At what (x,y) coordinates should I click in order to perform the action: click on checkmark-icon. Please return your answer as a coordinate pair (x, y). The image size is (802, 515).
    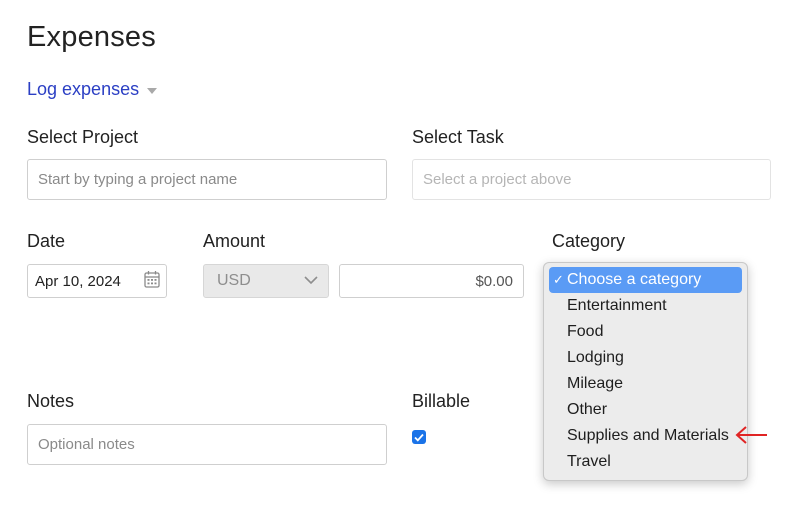
    Looking at the image, I should click on (419, 437).